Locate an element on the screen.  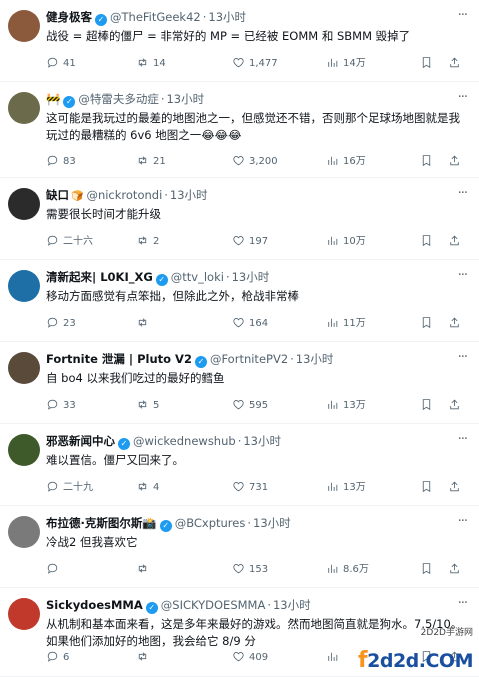
like-button: 731 is located at coordinates (250, 488).